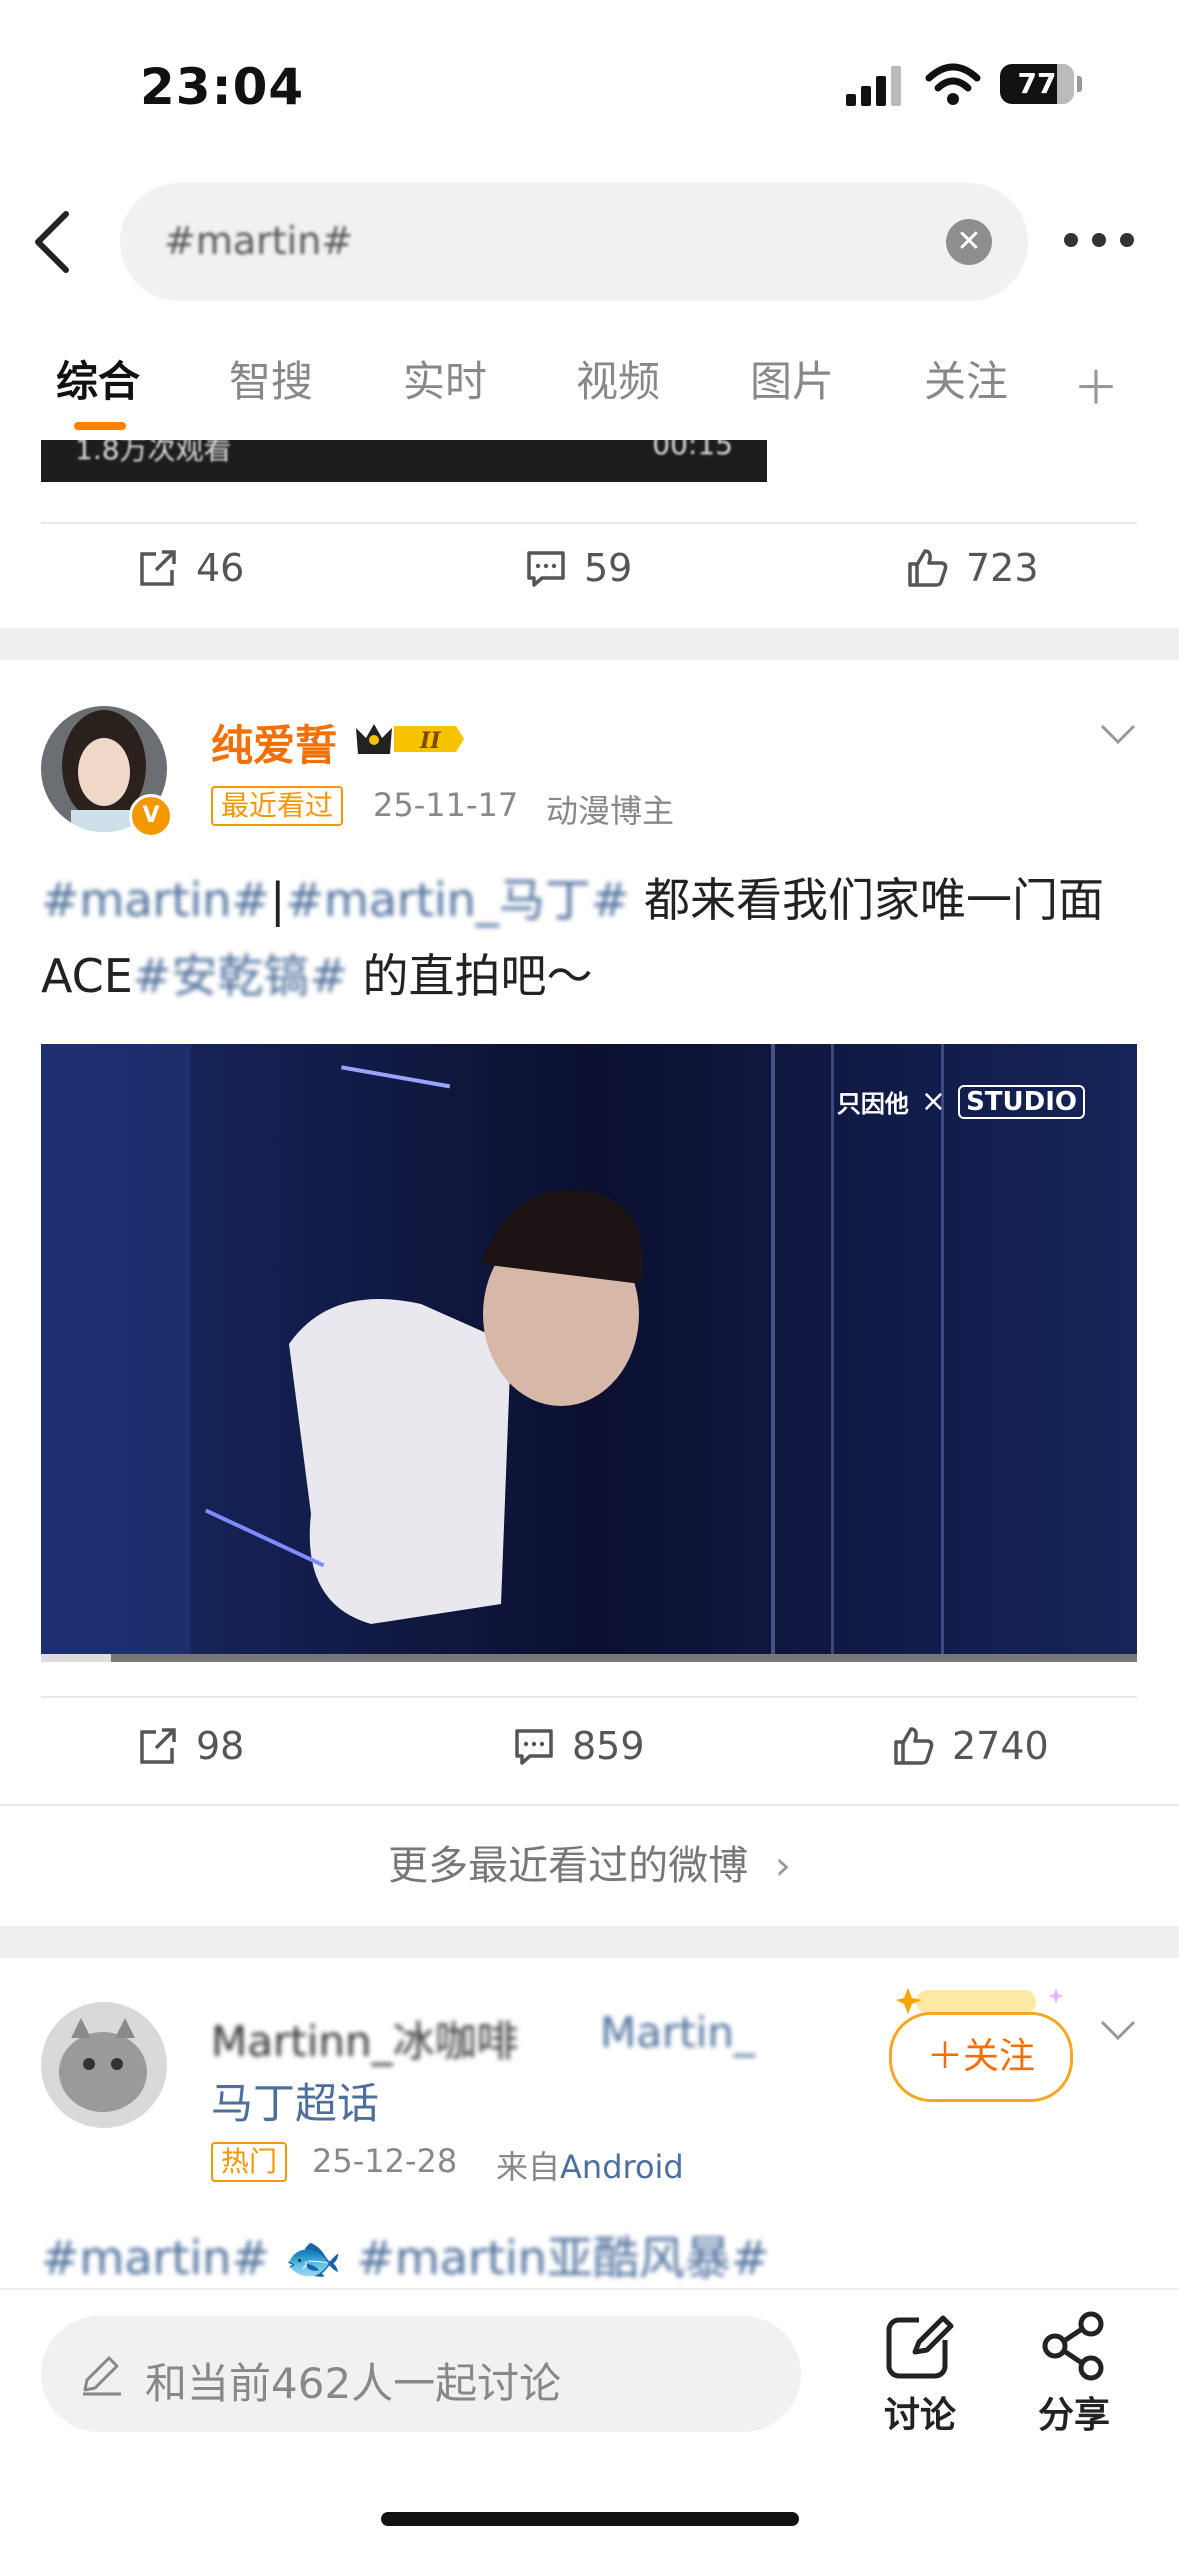 The height and width of the screenshot is (2558, 1179). Describe the element at coordinates (677, 2032) in the screenshot. I see `supertopic-link: Martin_` at that location.